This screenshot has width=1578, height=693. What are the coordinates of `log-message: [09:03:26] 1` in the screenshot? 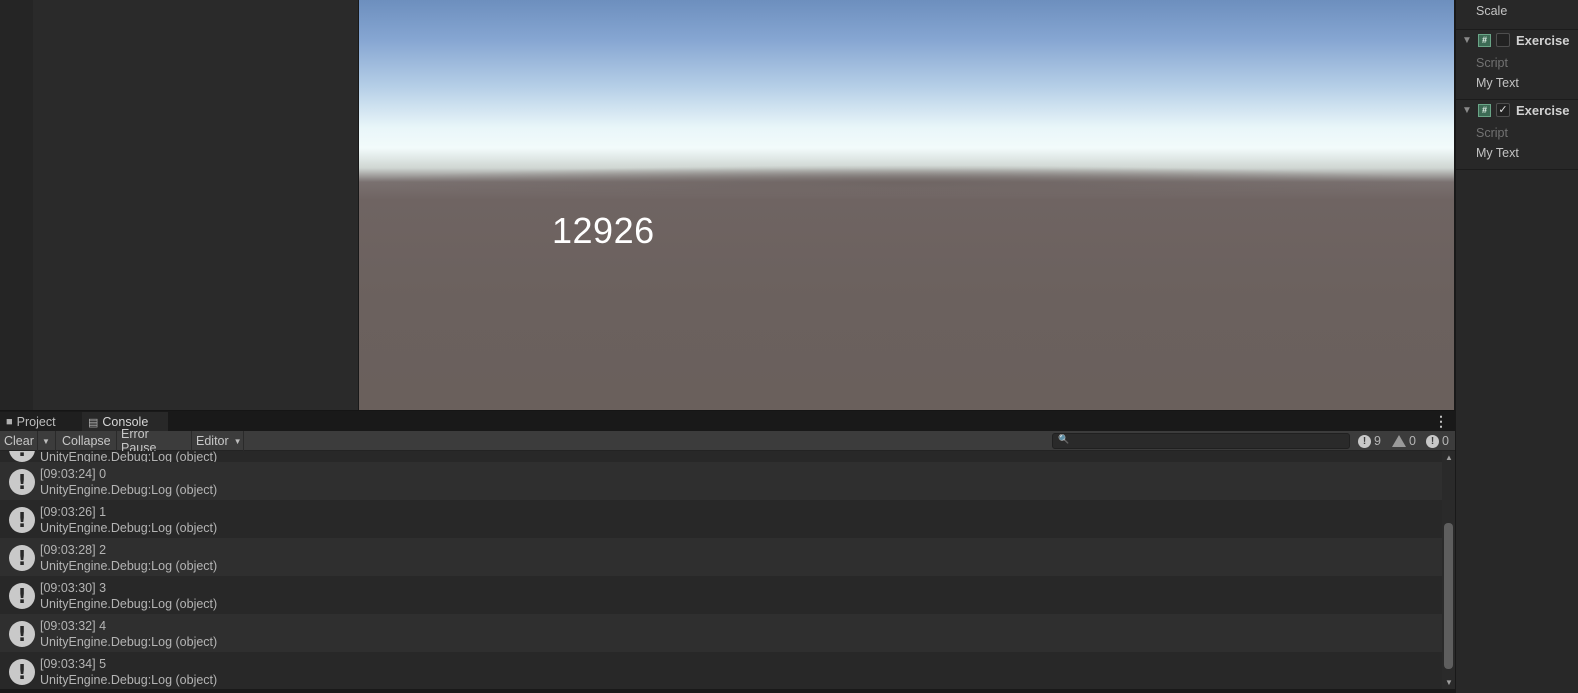 It's located at (73, 512).